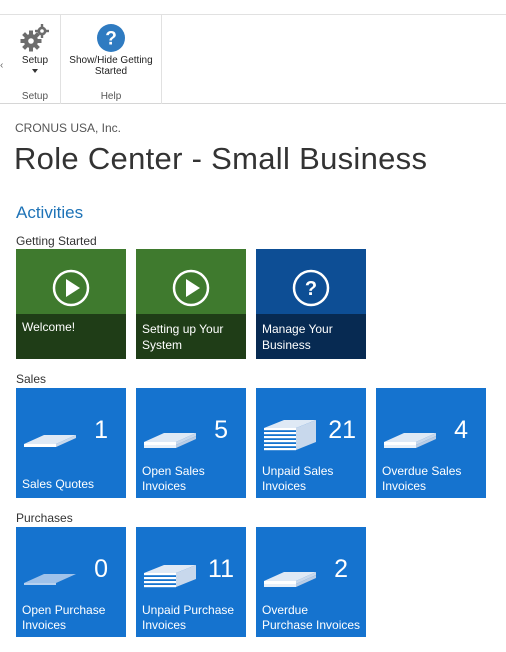 The width and height of the screenshot is (506, 652). Describe the element at coordinates (64, 617) in the screenshot. I see `tile-label: Open Purchase Invoices` at that location.